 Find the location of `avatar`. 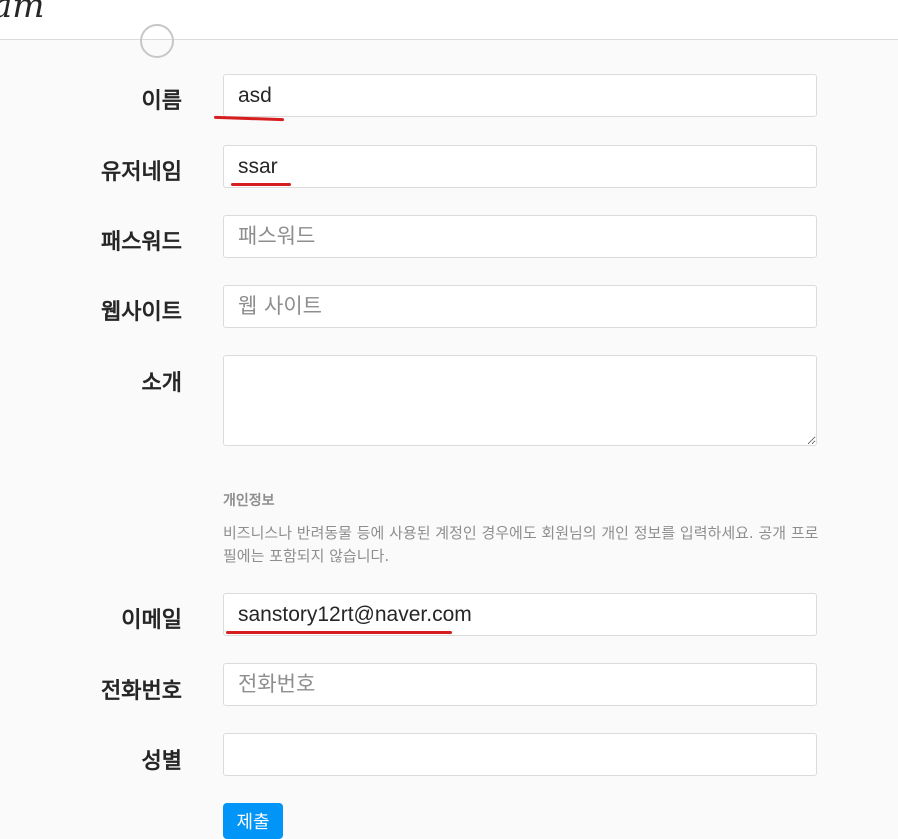

avatar is located at coordinates (157, 41).